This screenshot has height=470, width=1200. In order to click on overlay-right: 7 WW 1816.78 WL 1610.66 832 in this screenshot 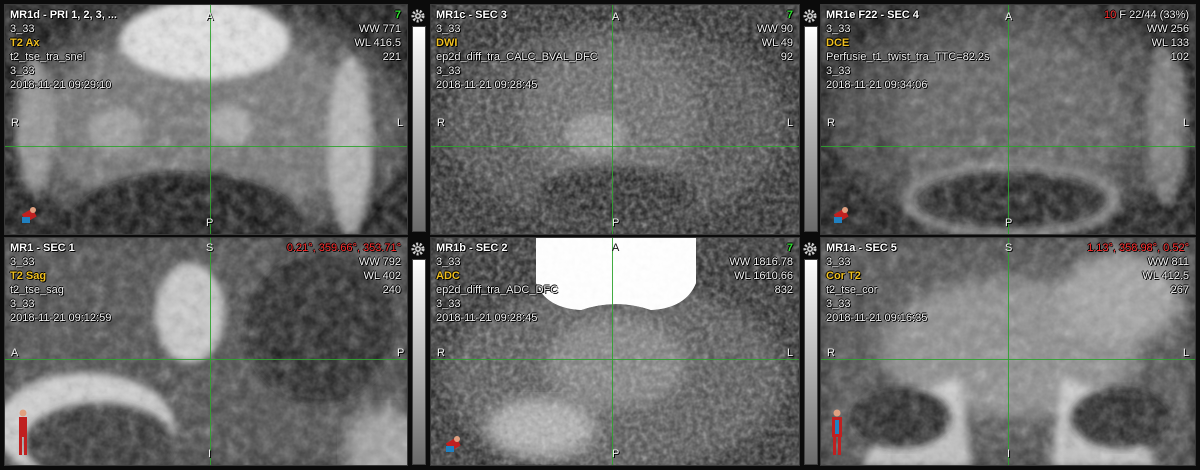, I will do `click(761, 269)`.